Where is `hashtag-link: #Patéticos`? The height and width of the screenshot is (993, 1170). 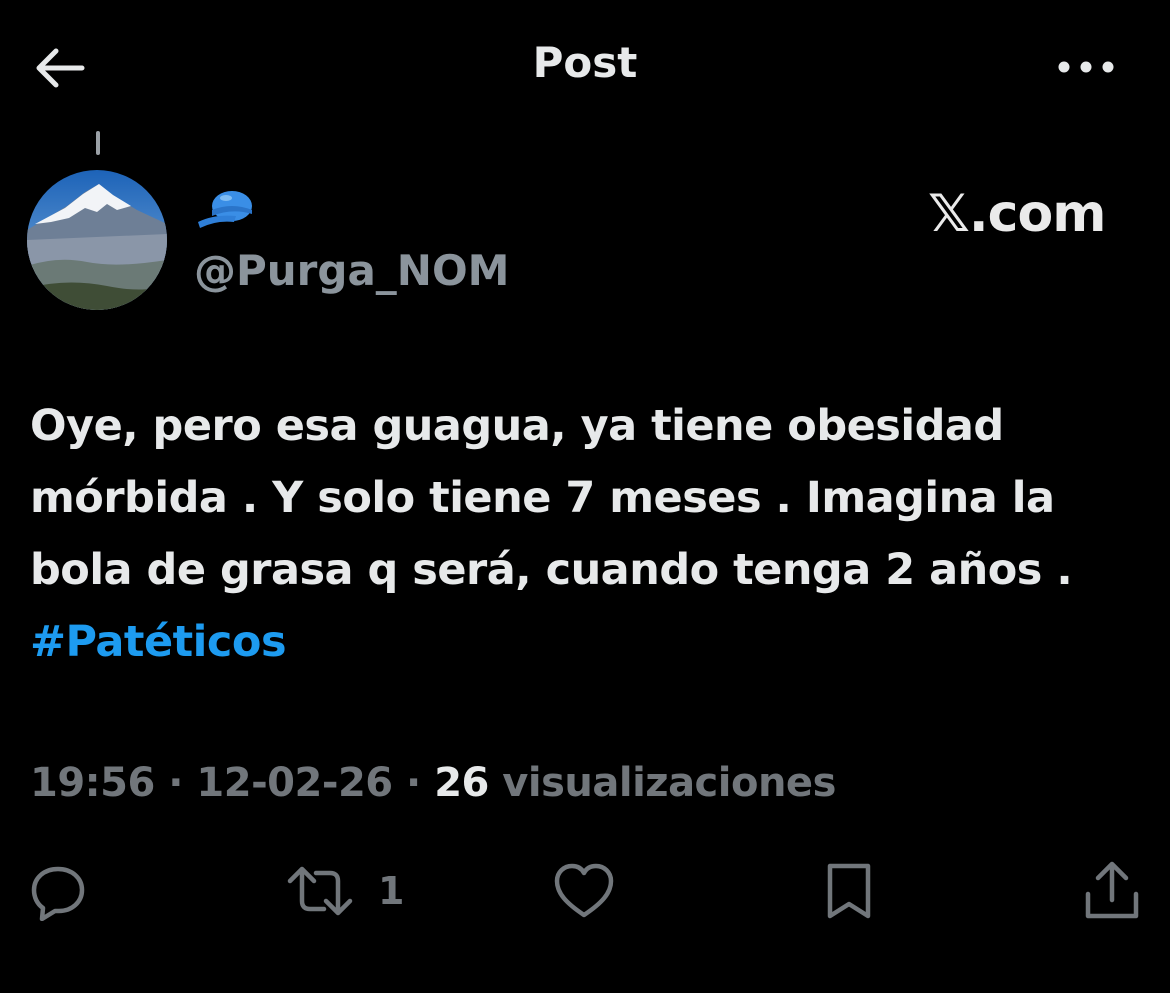
hashtag-link: #Patéticos is located at coordinates (158, 642).